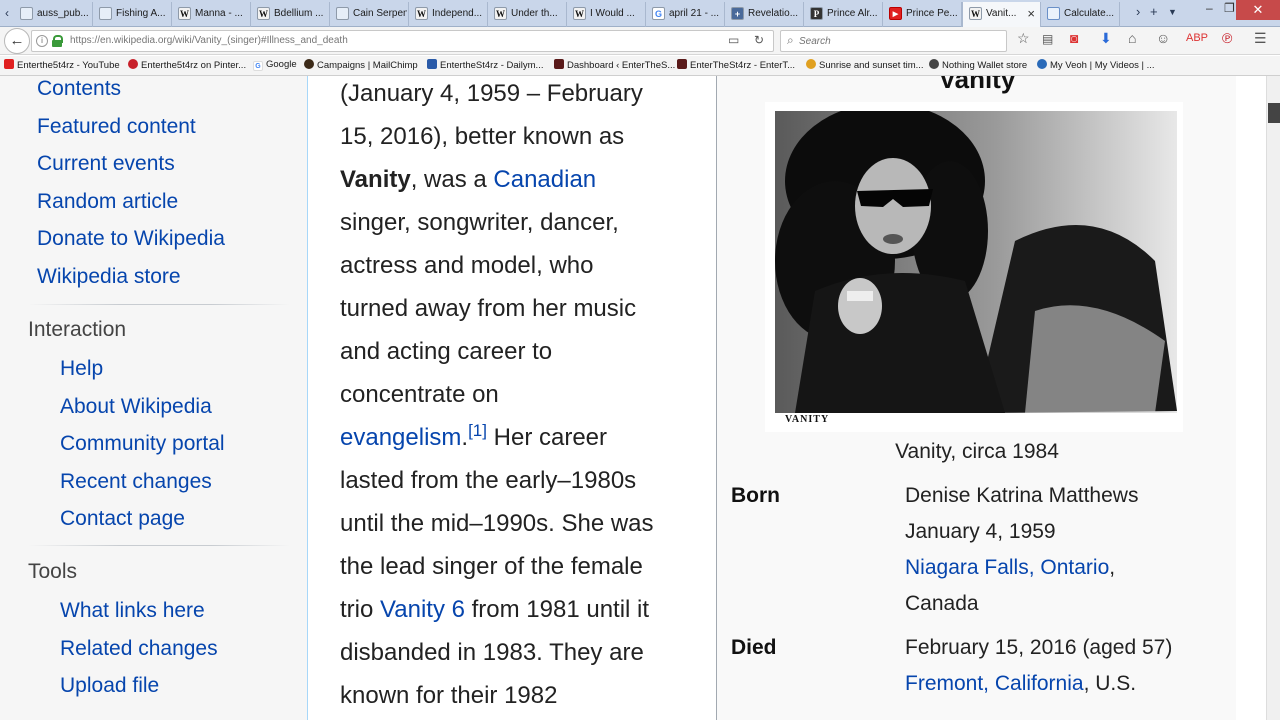  Describe the element at coordinates (1138, 11) in the screenshot. I see `tab-scroll-right-icon: ›` at that location.